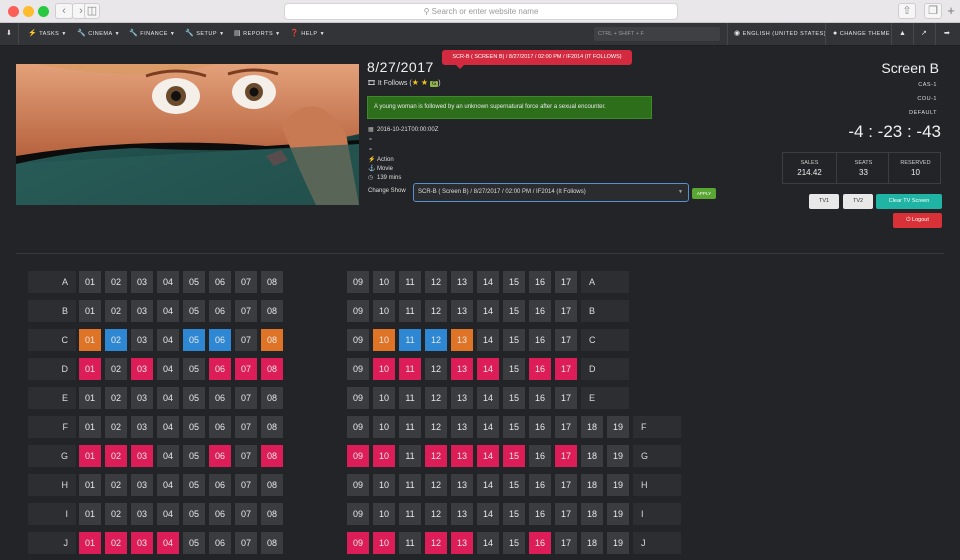 The image size is (960, 560). I want to click on nav-finance: 🔧 FINANCE ▼, so click(152, 34).